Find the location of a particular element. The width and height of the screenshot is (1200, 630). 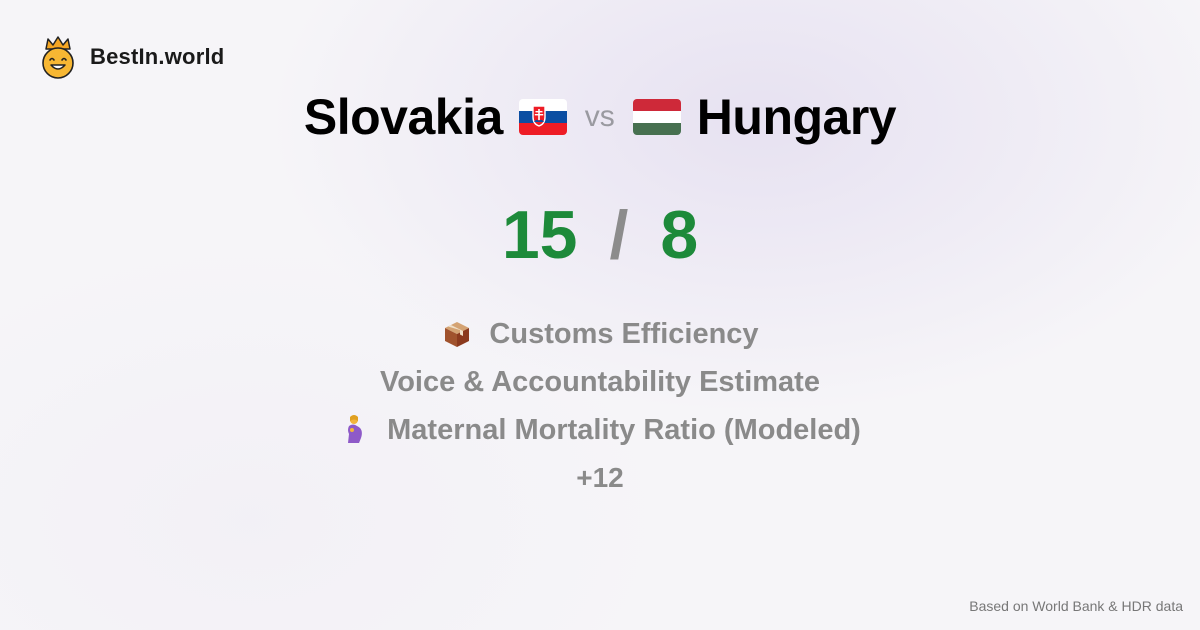

vs-label: vs is located at coordinates (599, 116).